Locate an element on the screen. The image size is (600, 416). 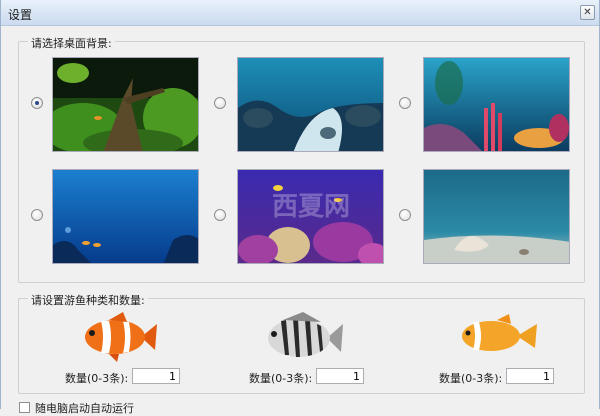
fish-group-label: 请设置游鱼种类和数量: is located at coordinates (88, 300).